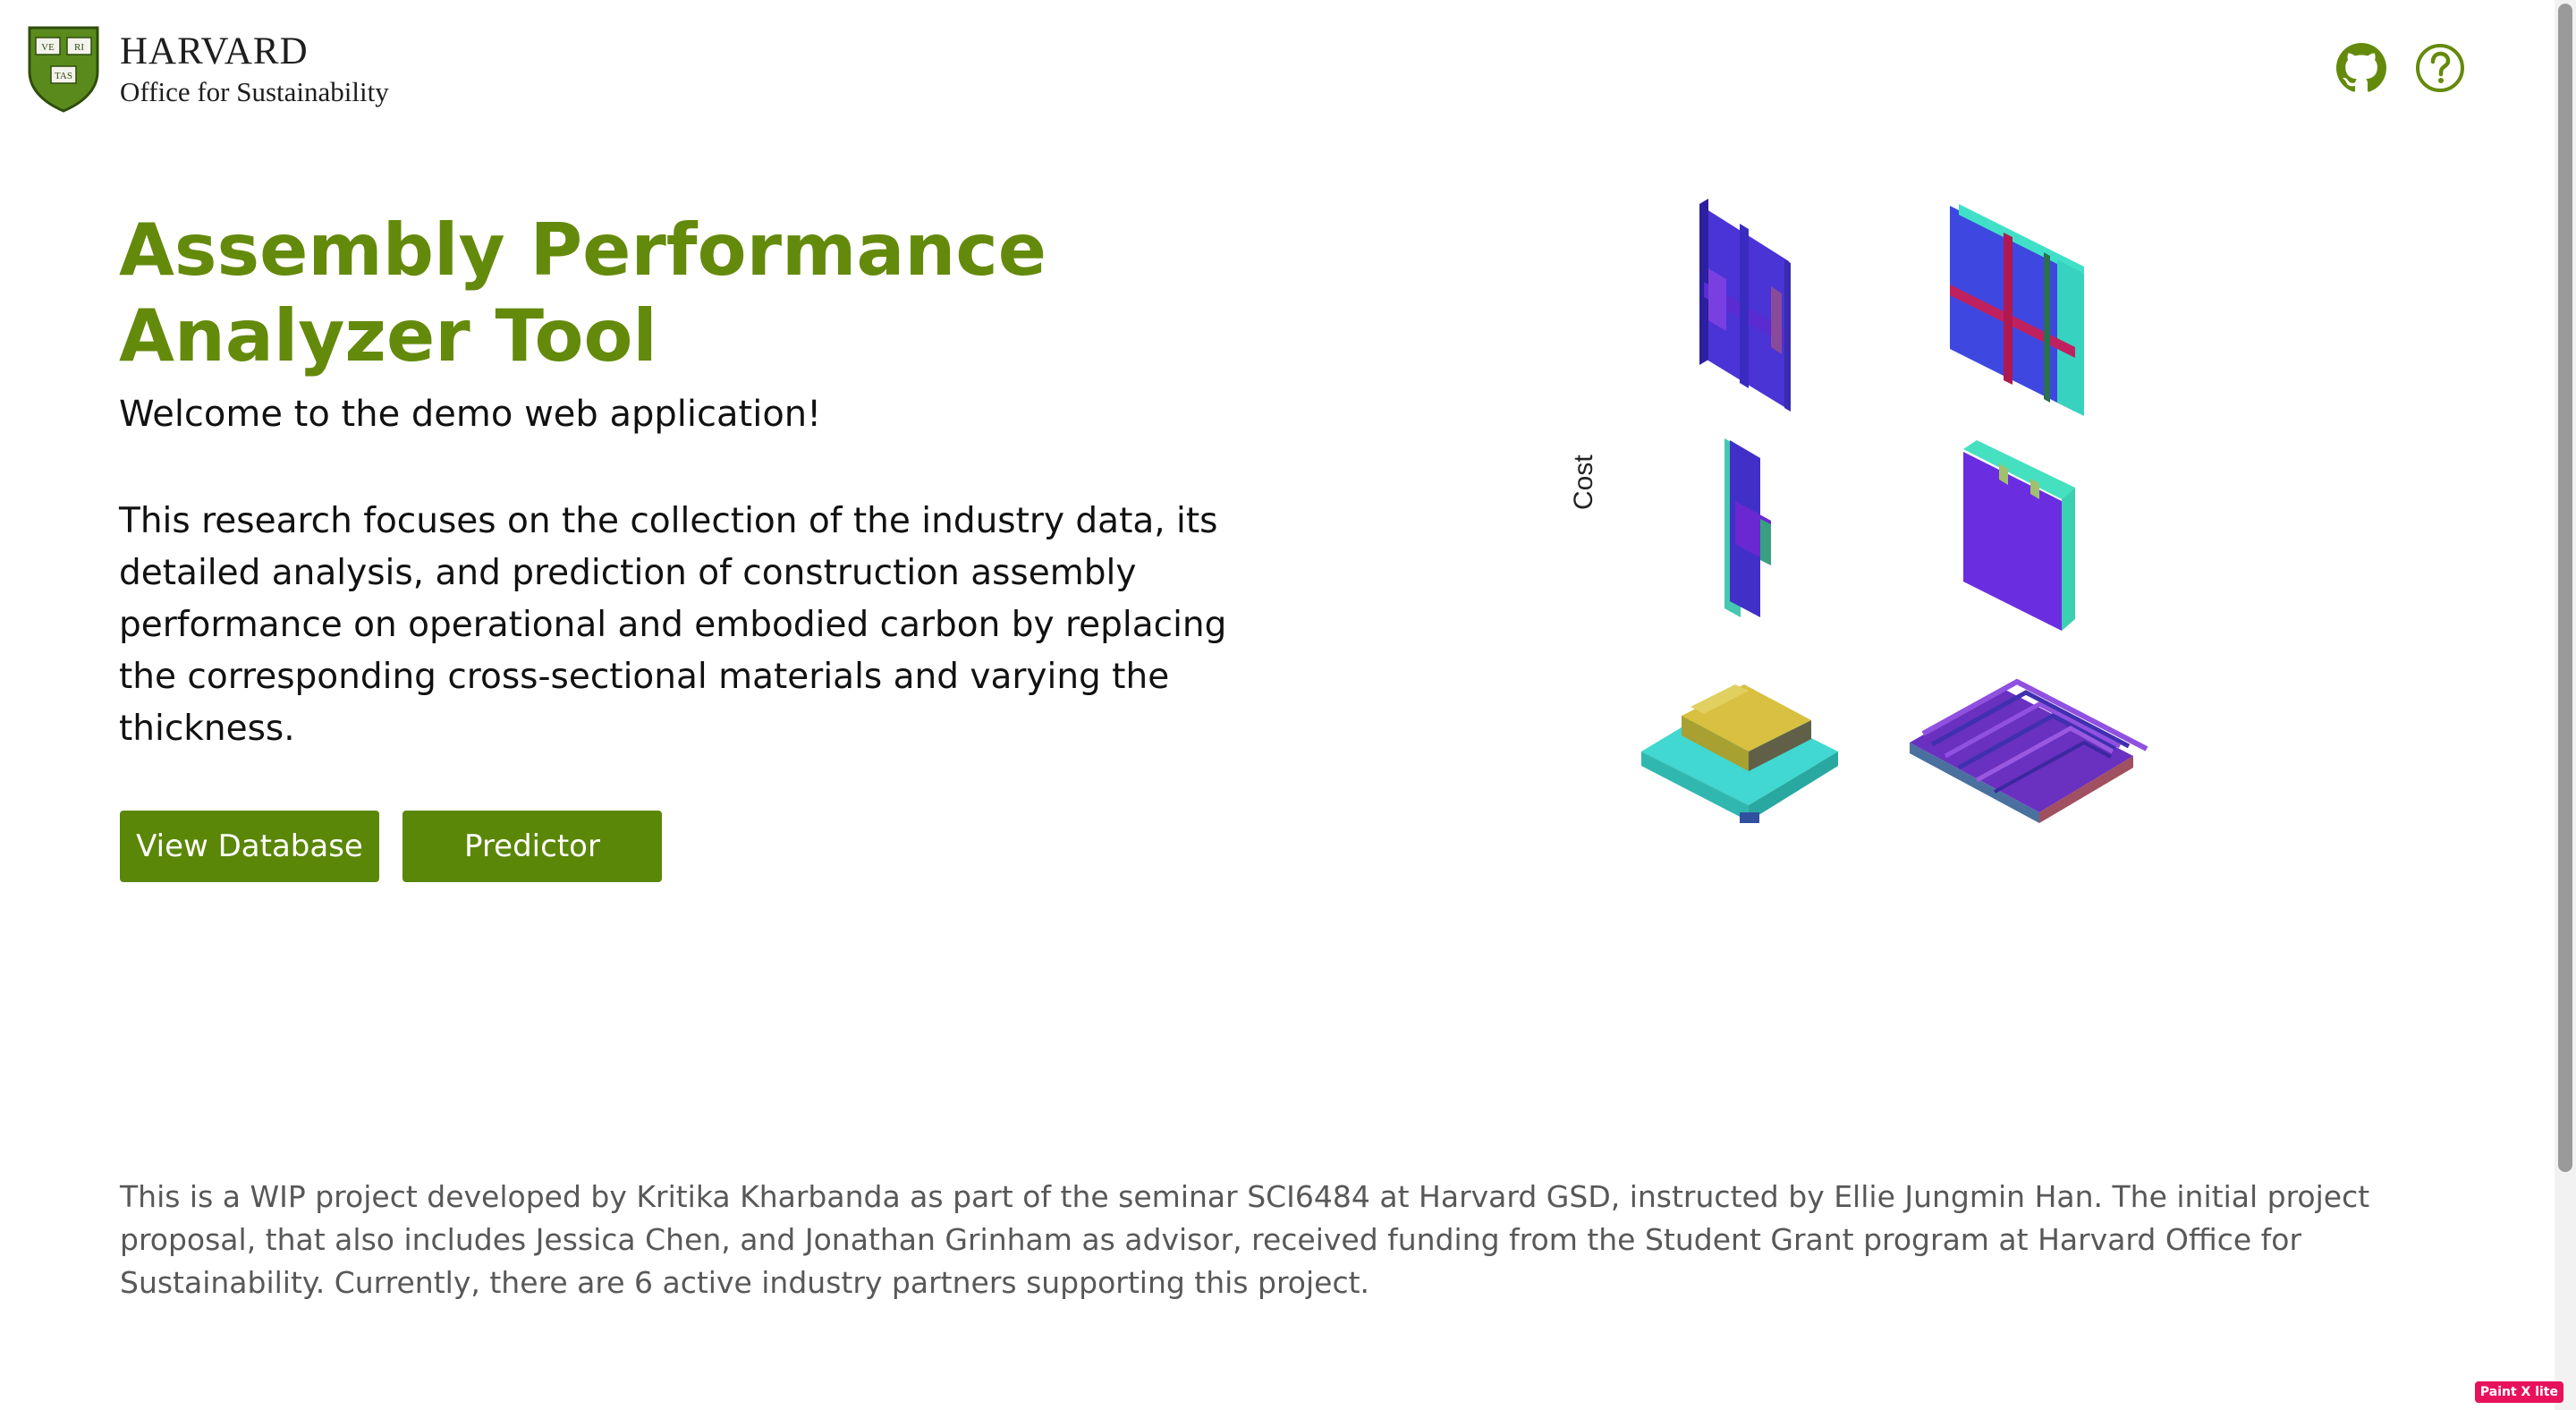 The width and height of the screenshot is (2576, 1410). I want to click on welcome-text: Welcome to the demo web application!, so click(470, 415).